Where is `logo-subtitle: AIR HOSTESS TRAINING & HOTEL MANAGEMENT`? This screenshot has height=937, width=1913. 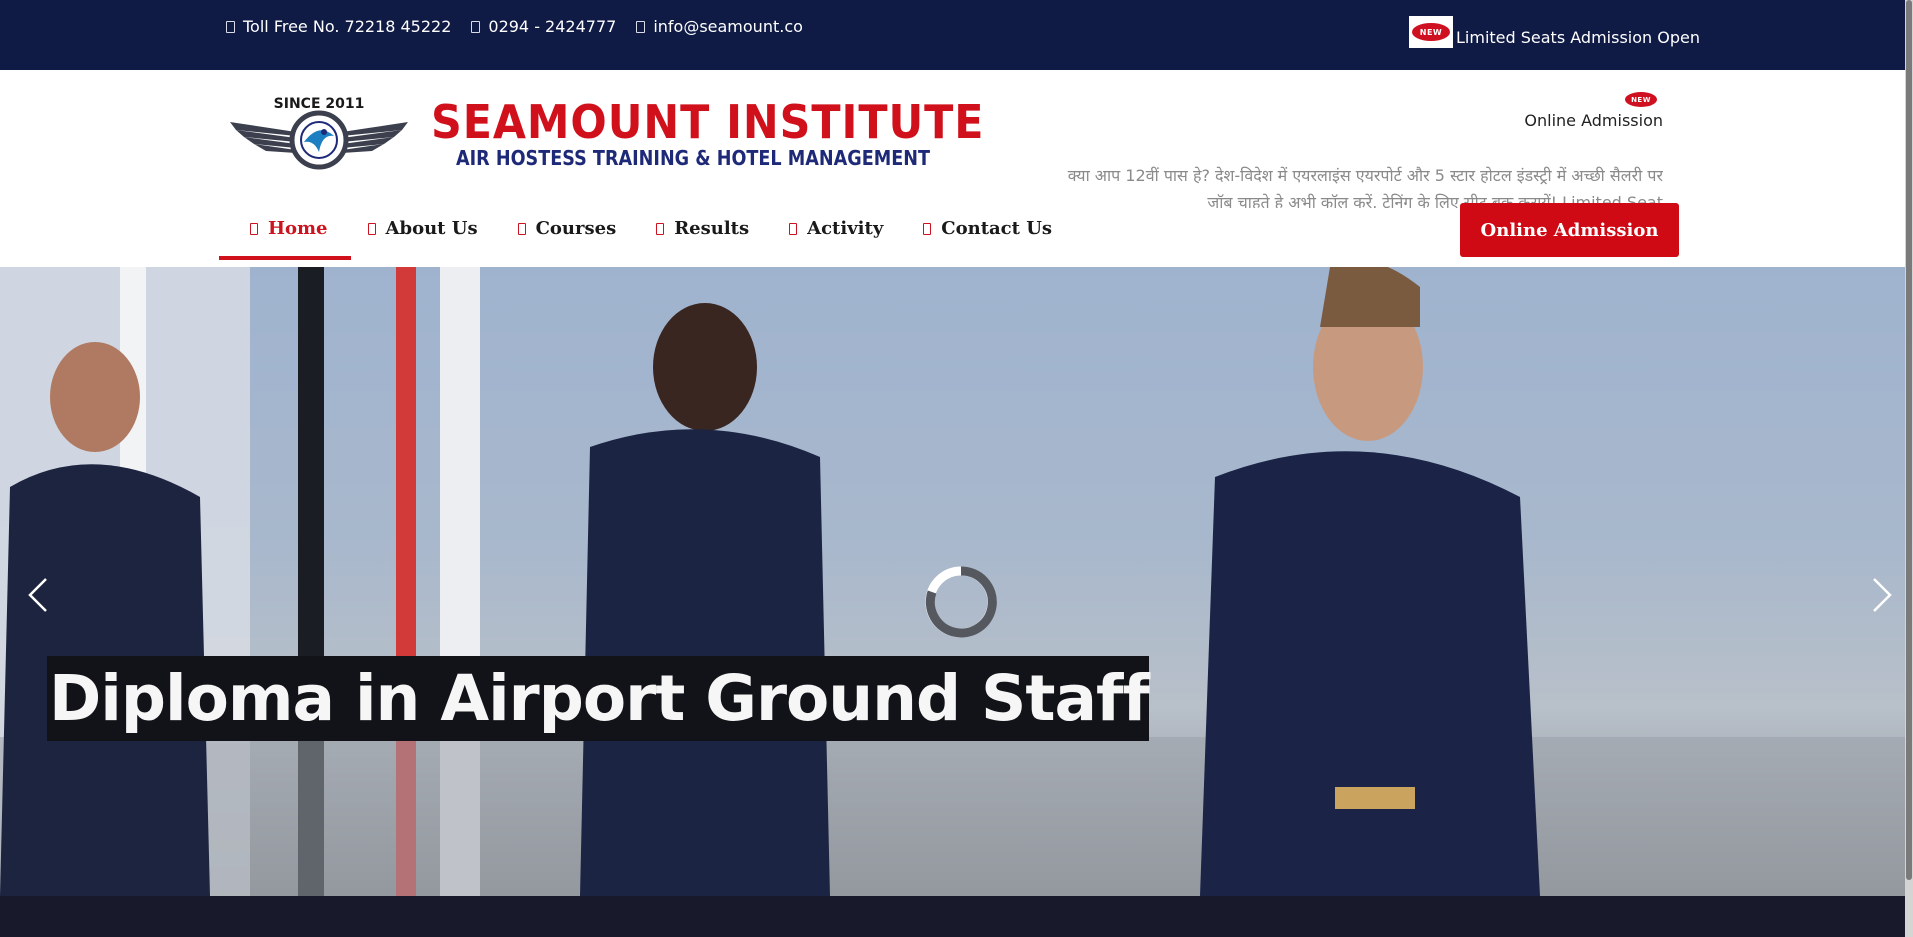 logo-subtitle: AIR HOSTESS TRAINING & HOTEL MANAGEMENT is located at coordinates (693, 158).